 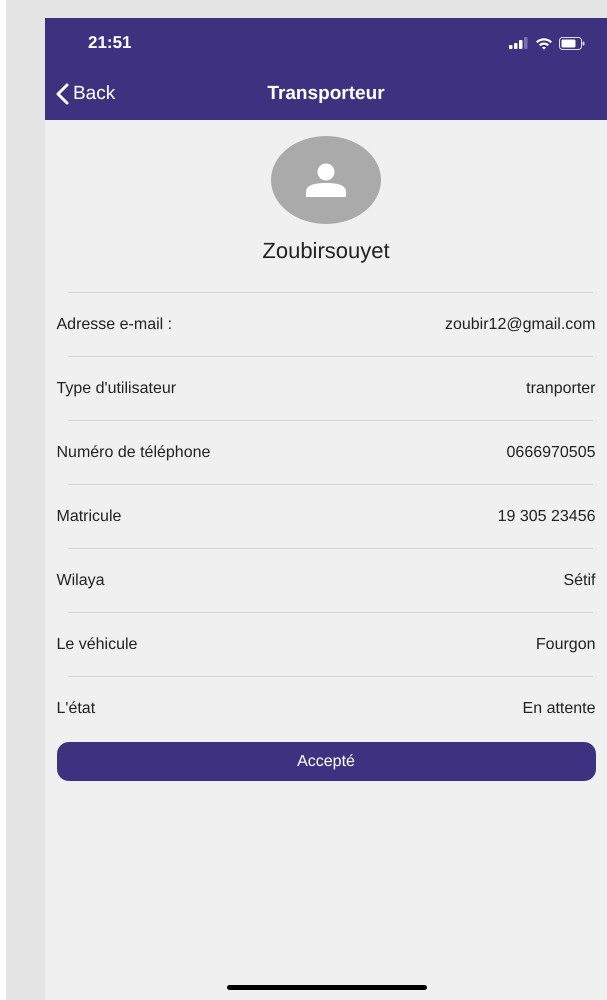 What do you see at coordinates (520, 325) in the screenshot?
I see `field-value: zoubir12@gmail.com` at bounding box center [520, 325].